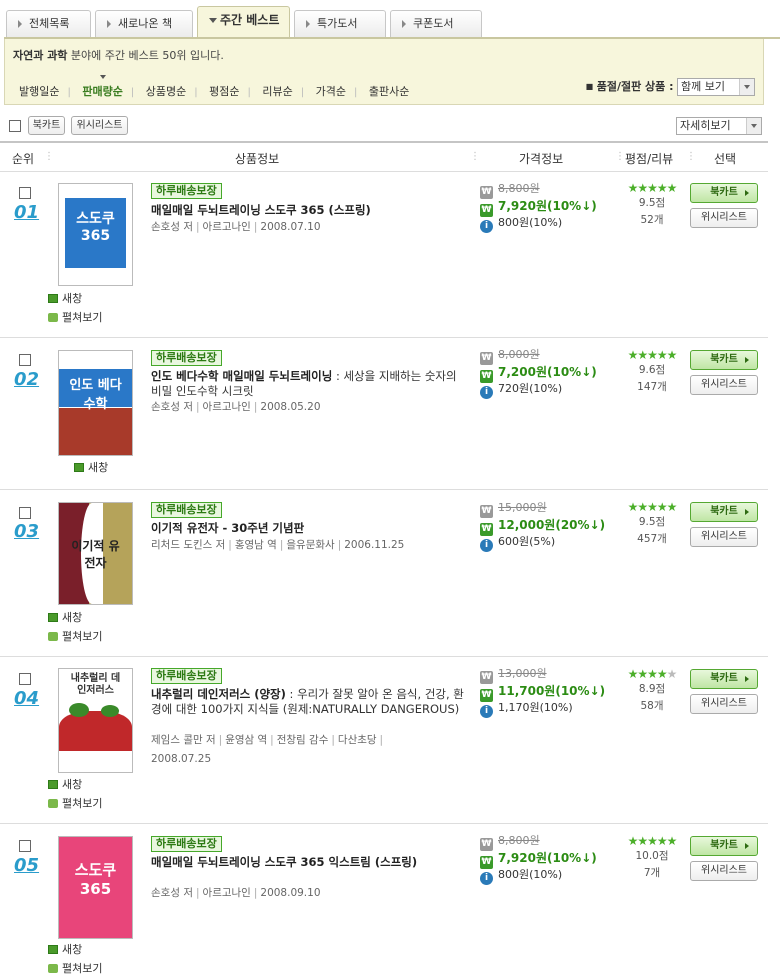 This screenshot has height=976, width=780. I want to click on rank-number: 02, so click(26, 379).